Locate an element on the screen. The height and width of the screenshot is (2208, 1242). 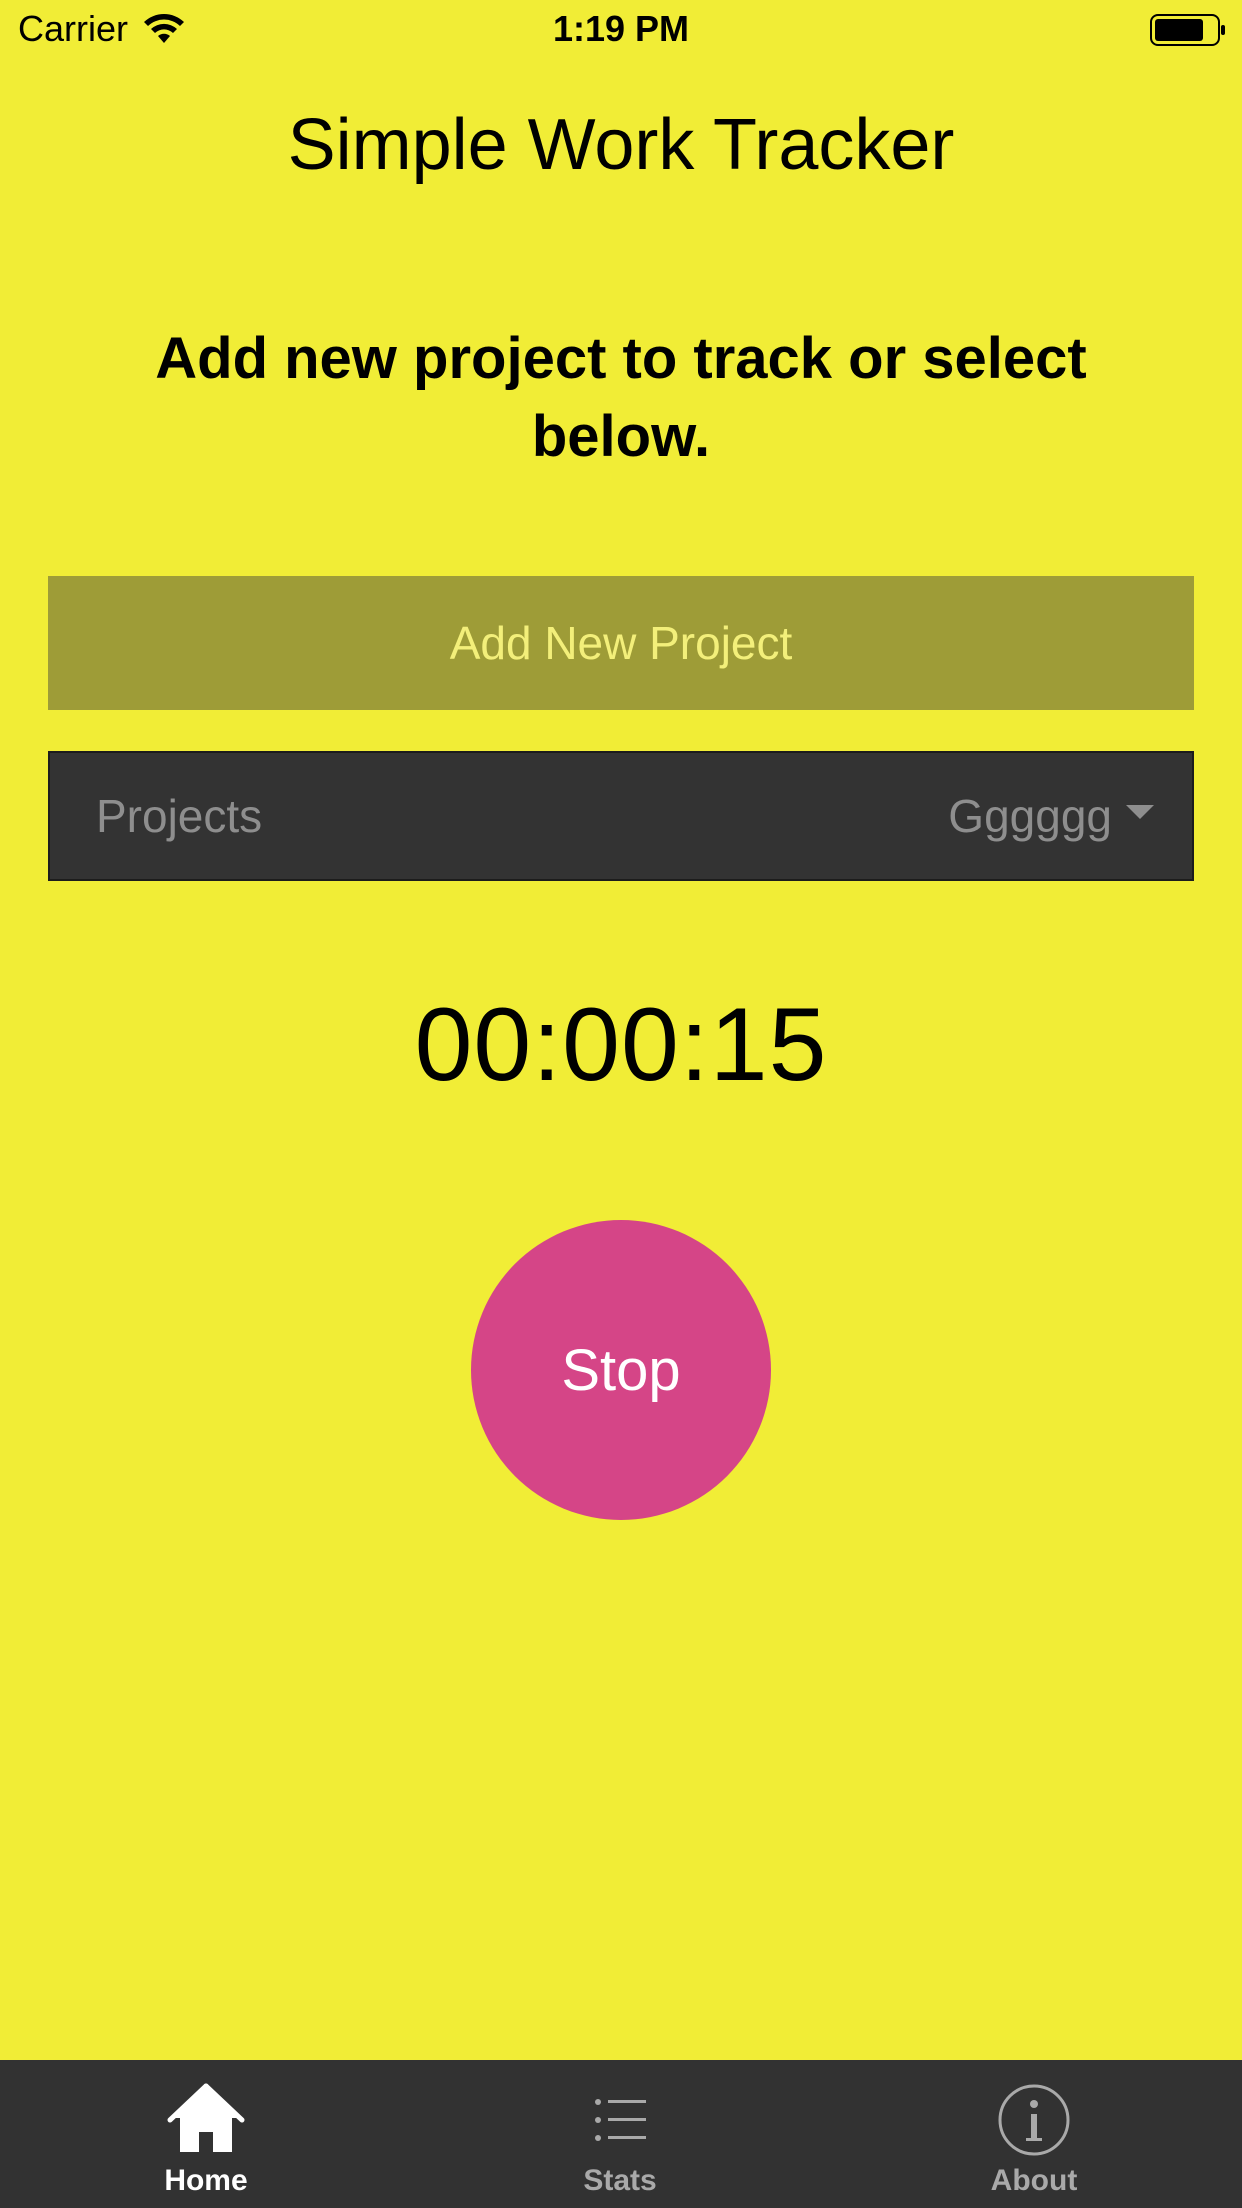
status-bar: Carrier 1:19 PM is located at coordinates (621, 30).